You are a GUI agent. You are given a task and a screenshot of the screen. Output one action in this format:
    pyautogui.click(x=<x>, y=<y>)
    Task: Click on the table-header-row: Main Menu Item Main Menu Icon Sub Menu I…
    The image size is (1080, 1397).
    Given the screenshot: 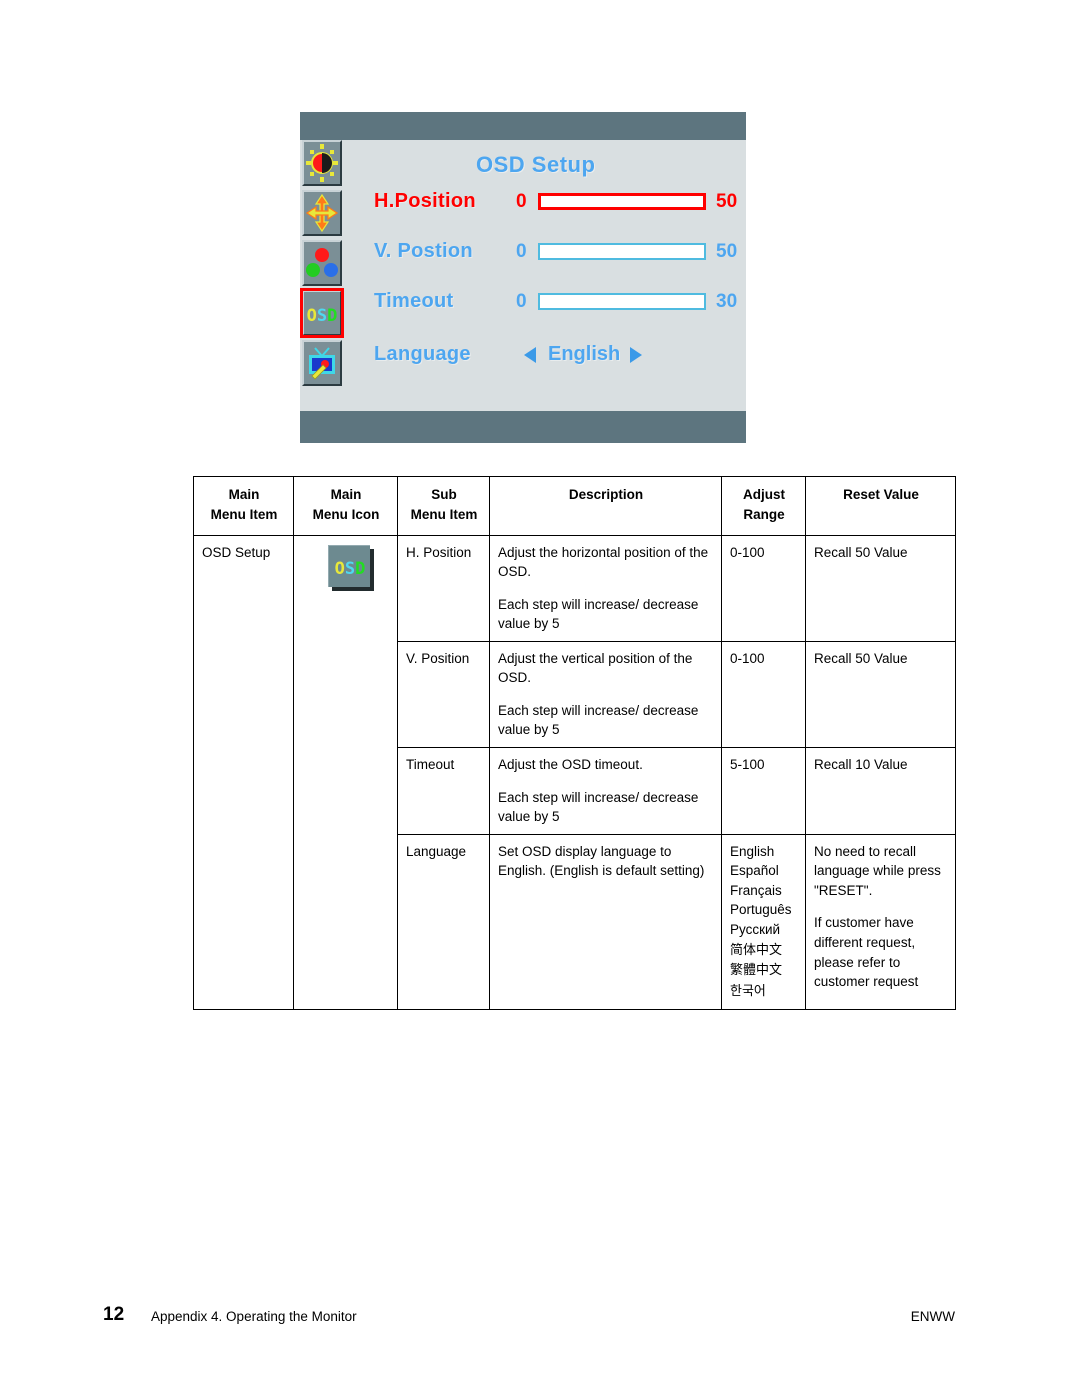 What is the action you would take?
    pyautogui.click(x=574, y=506)
    